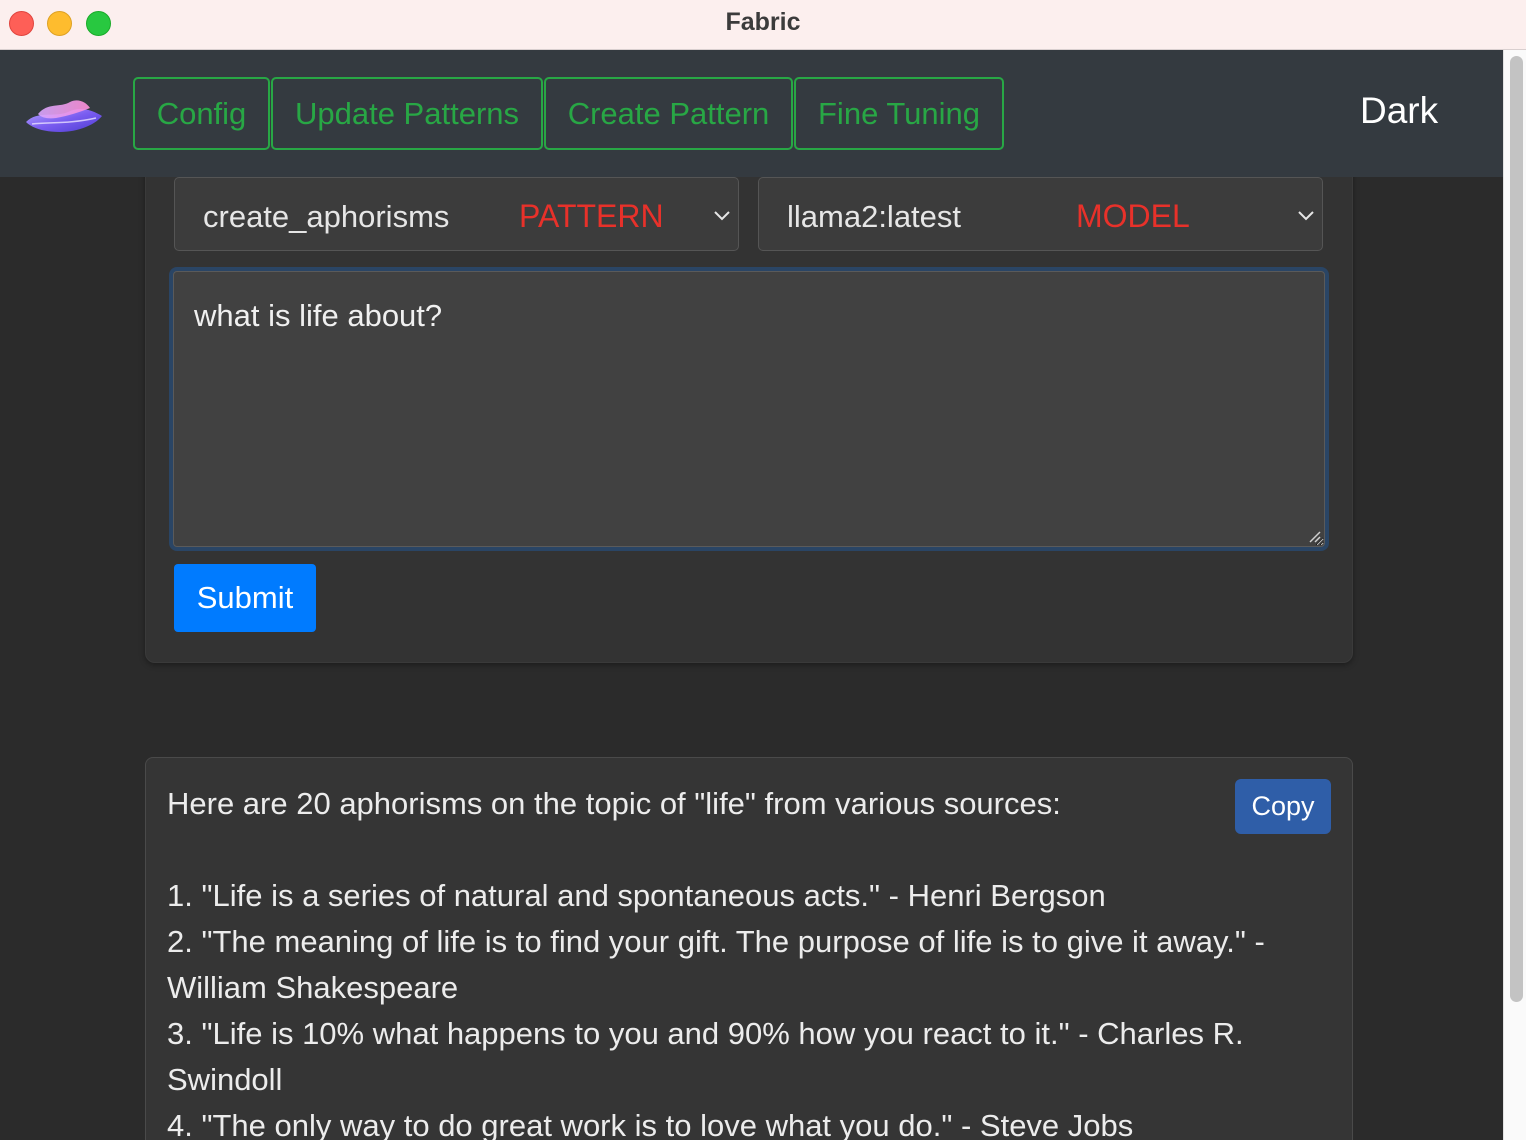  What do you see at coordinates (326, 216) in the screenshot?
I see `pattern-select-value: create_aphorisms` at bounding box center [326, 216].